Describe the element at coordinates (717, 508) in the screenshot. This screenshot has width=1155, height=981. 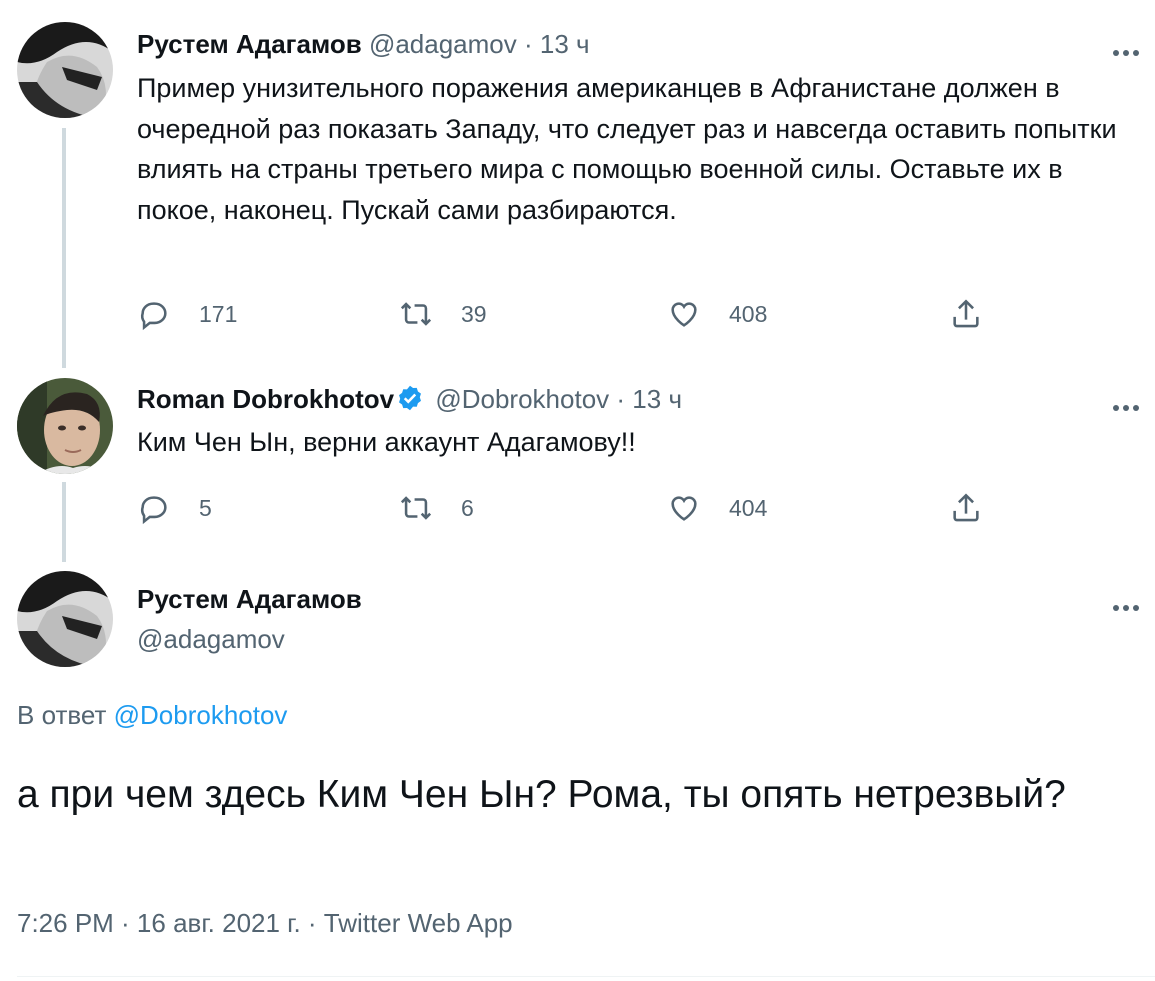
I see `like-button: 404` at that location.